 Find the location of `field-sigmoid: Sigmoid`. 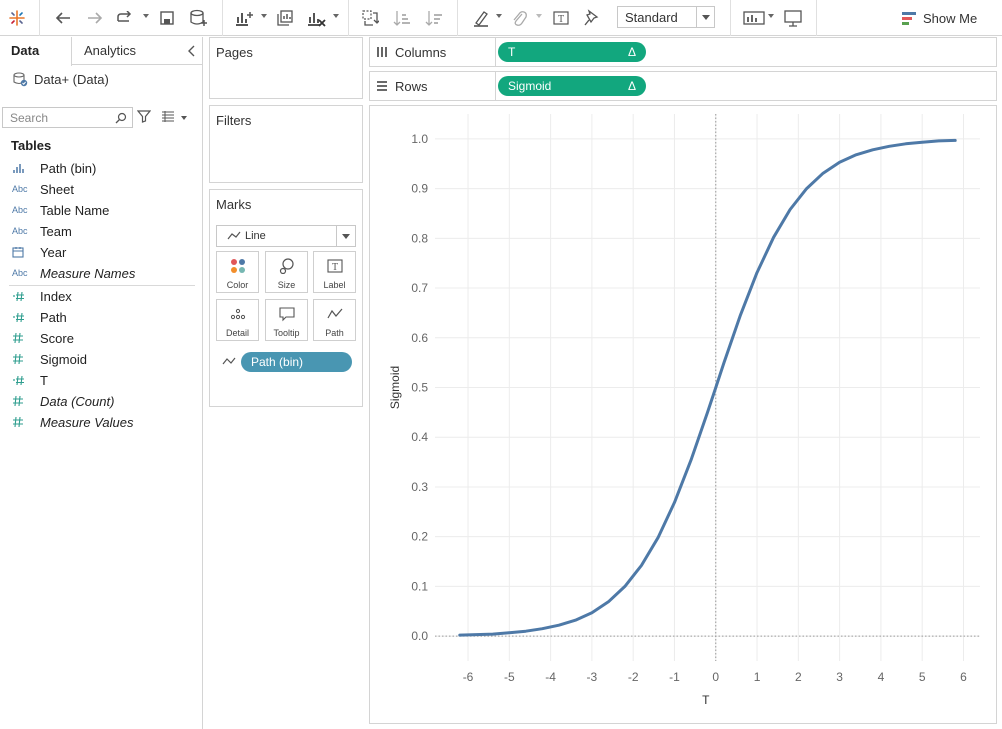

field-sigmoid: Sigmoid is located at coordinates (100, 359).